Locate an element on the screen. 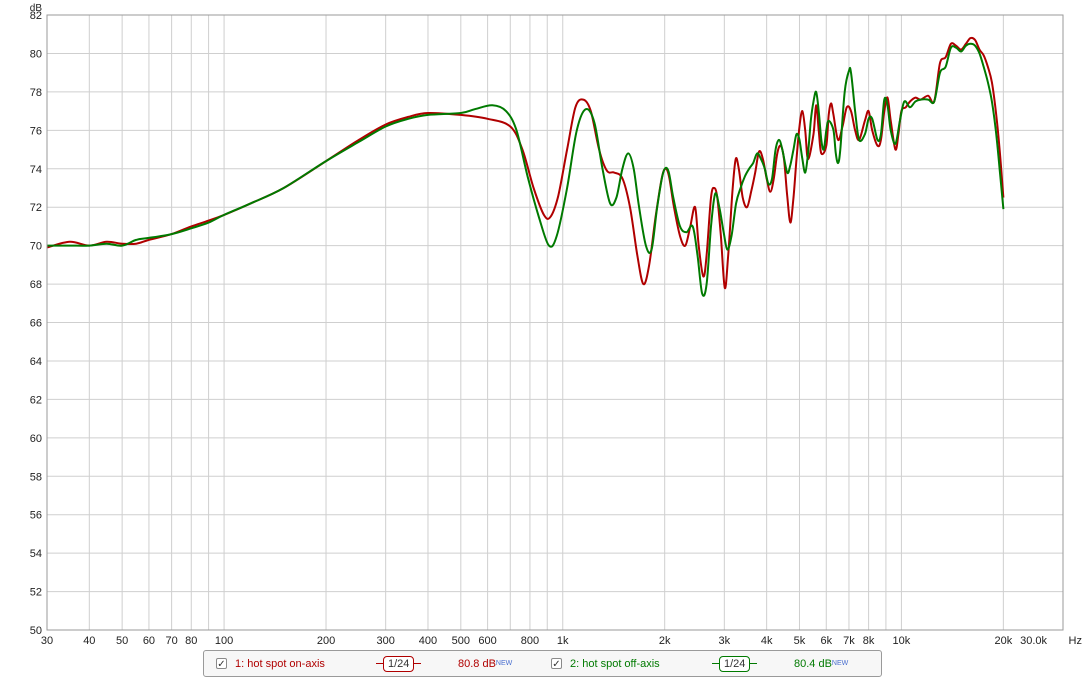  series-1-level-value: 80.8 dB is located at coordinates (477, 663).